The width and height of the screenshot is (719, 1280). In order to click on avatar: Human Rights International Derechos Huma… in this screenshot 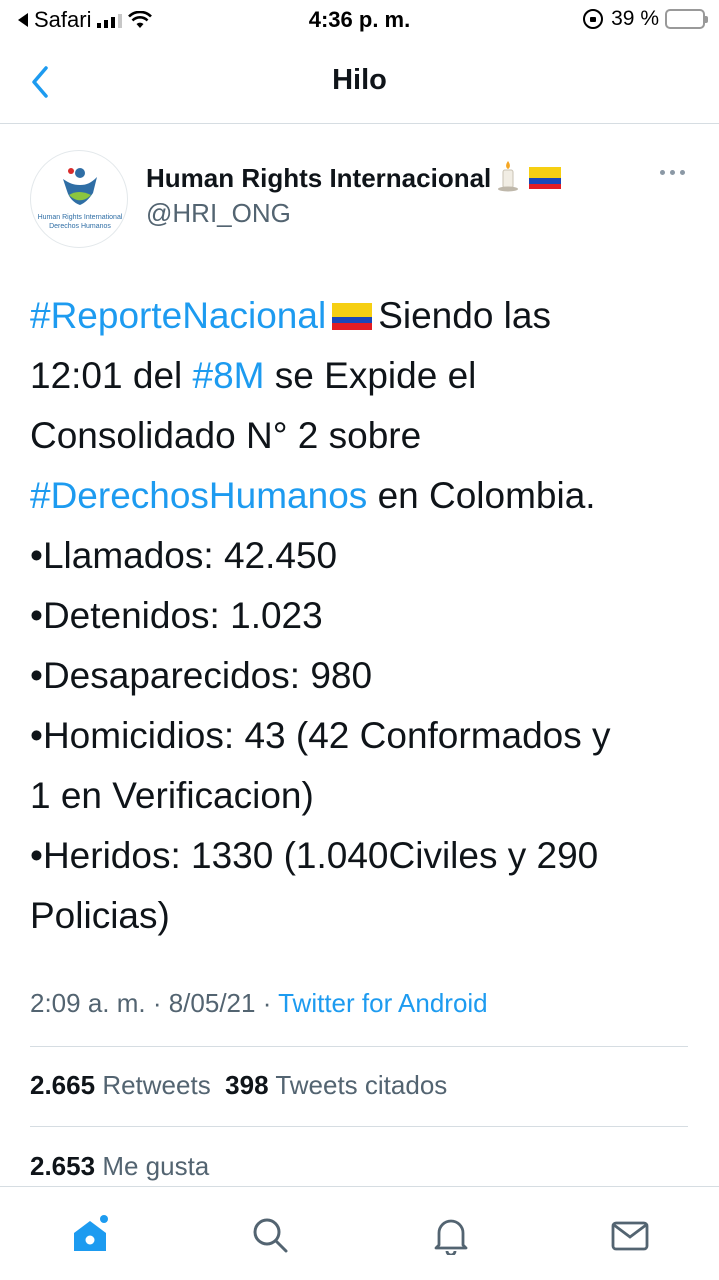, I will do `click(79, 199)`.